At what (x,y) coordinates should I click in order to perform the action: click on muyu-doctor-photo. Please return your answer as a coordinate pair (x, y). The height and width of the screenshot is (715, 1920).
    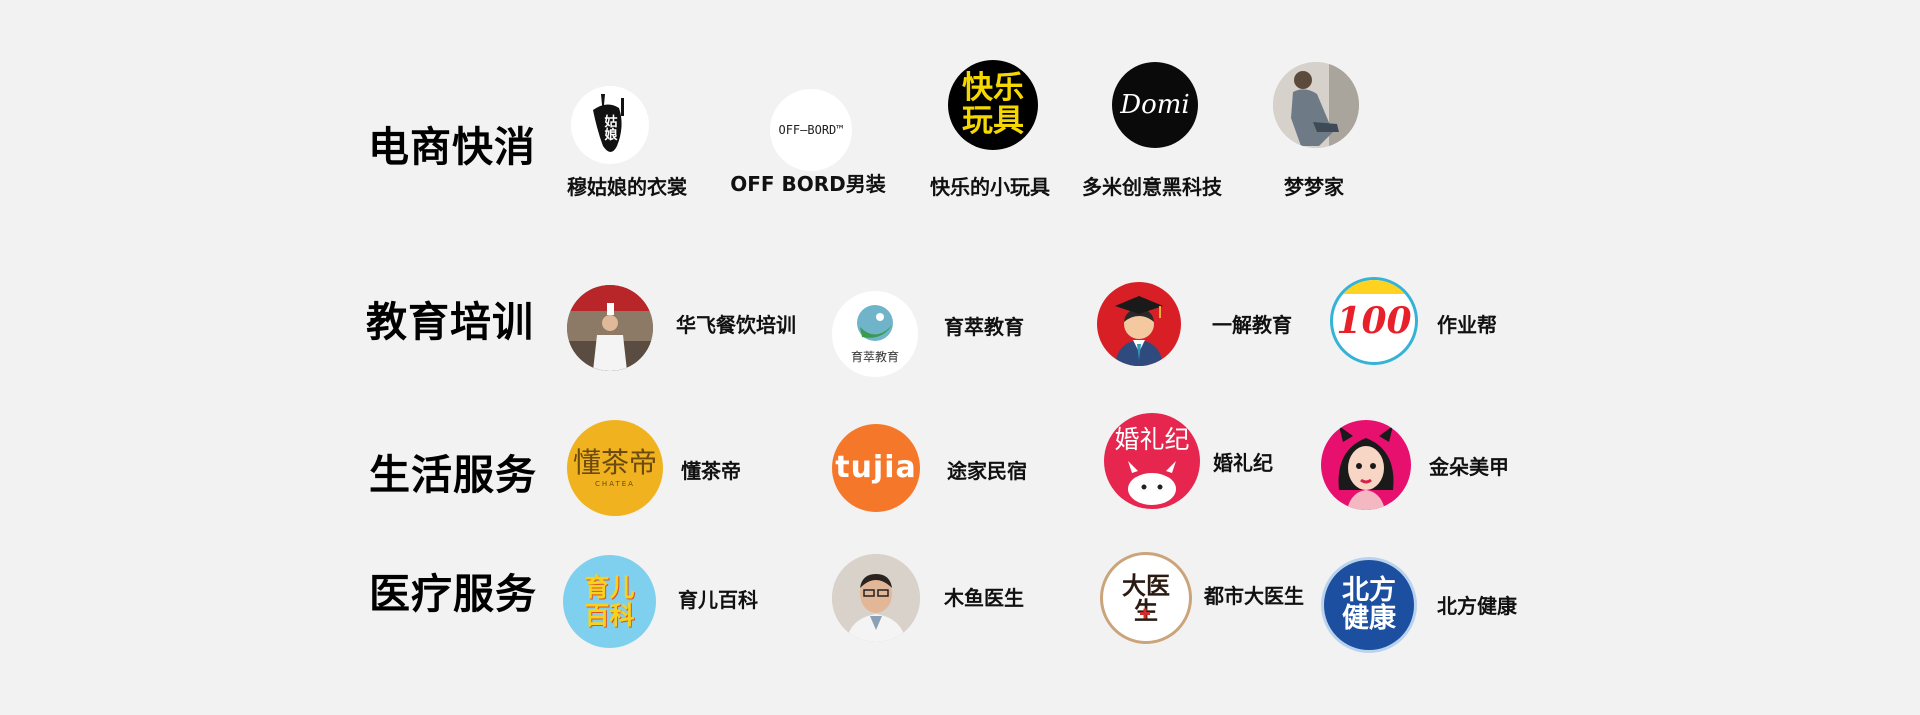
    Looking at the image, I should click on (876, 598).